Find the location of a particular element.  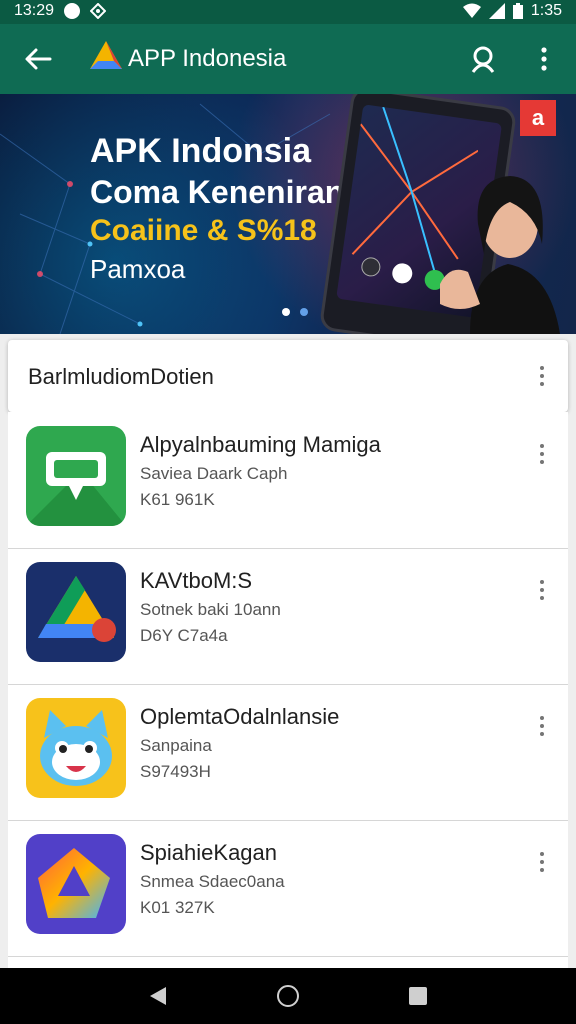

app-size: K61 961K is located at coordinates (177, 499).